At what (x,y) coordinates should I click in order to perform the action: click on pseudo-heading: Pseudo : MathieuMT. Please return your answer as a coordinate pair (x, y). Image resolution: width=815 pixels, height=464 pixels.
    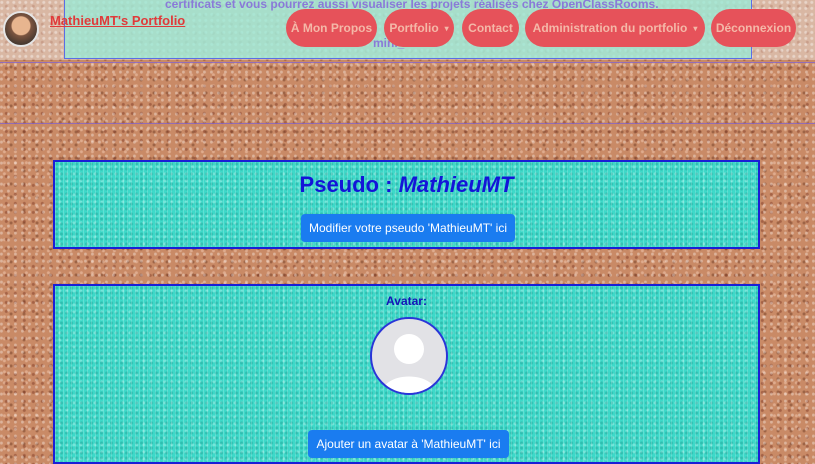
    Looking at the image, I should click on (406, 185).